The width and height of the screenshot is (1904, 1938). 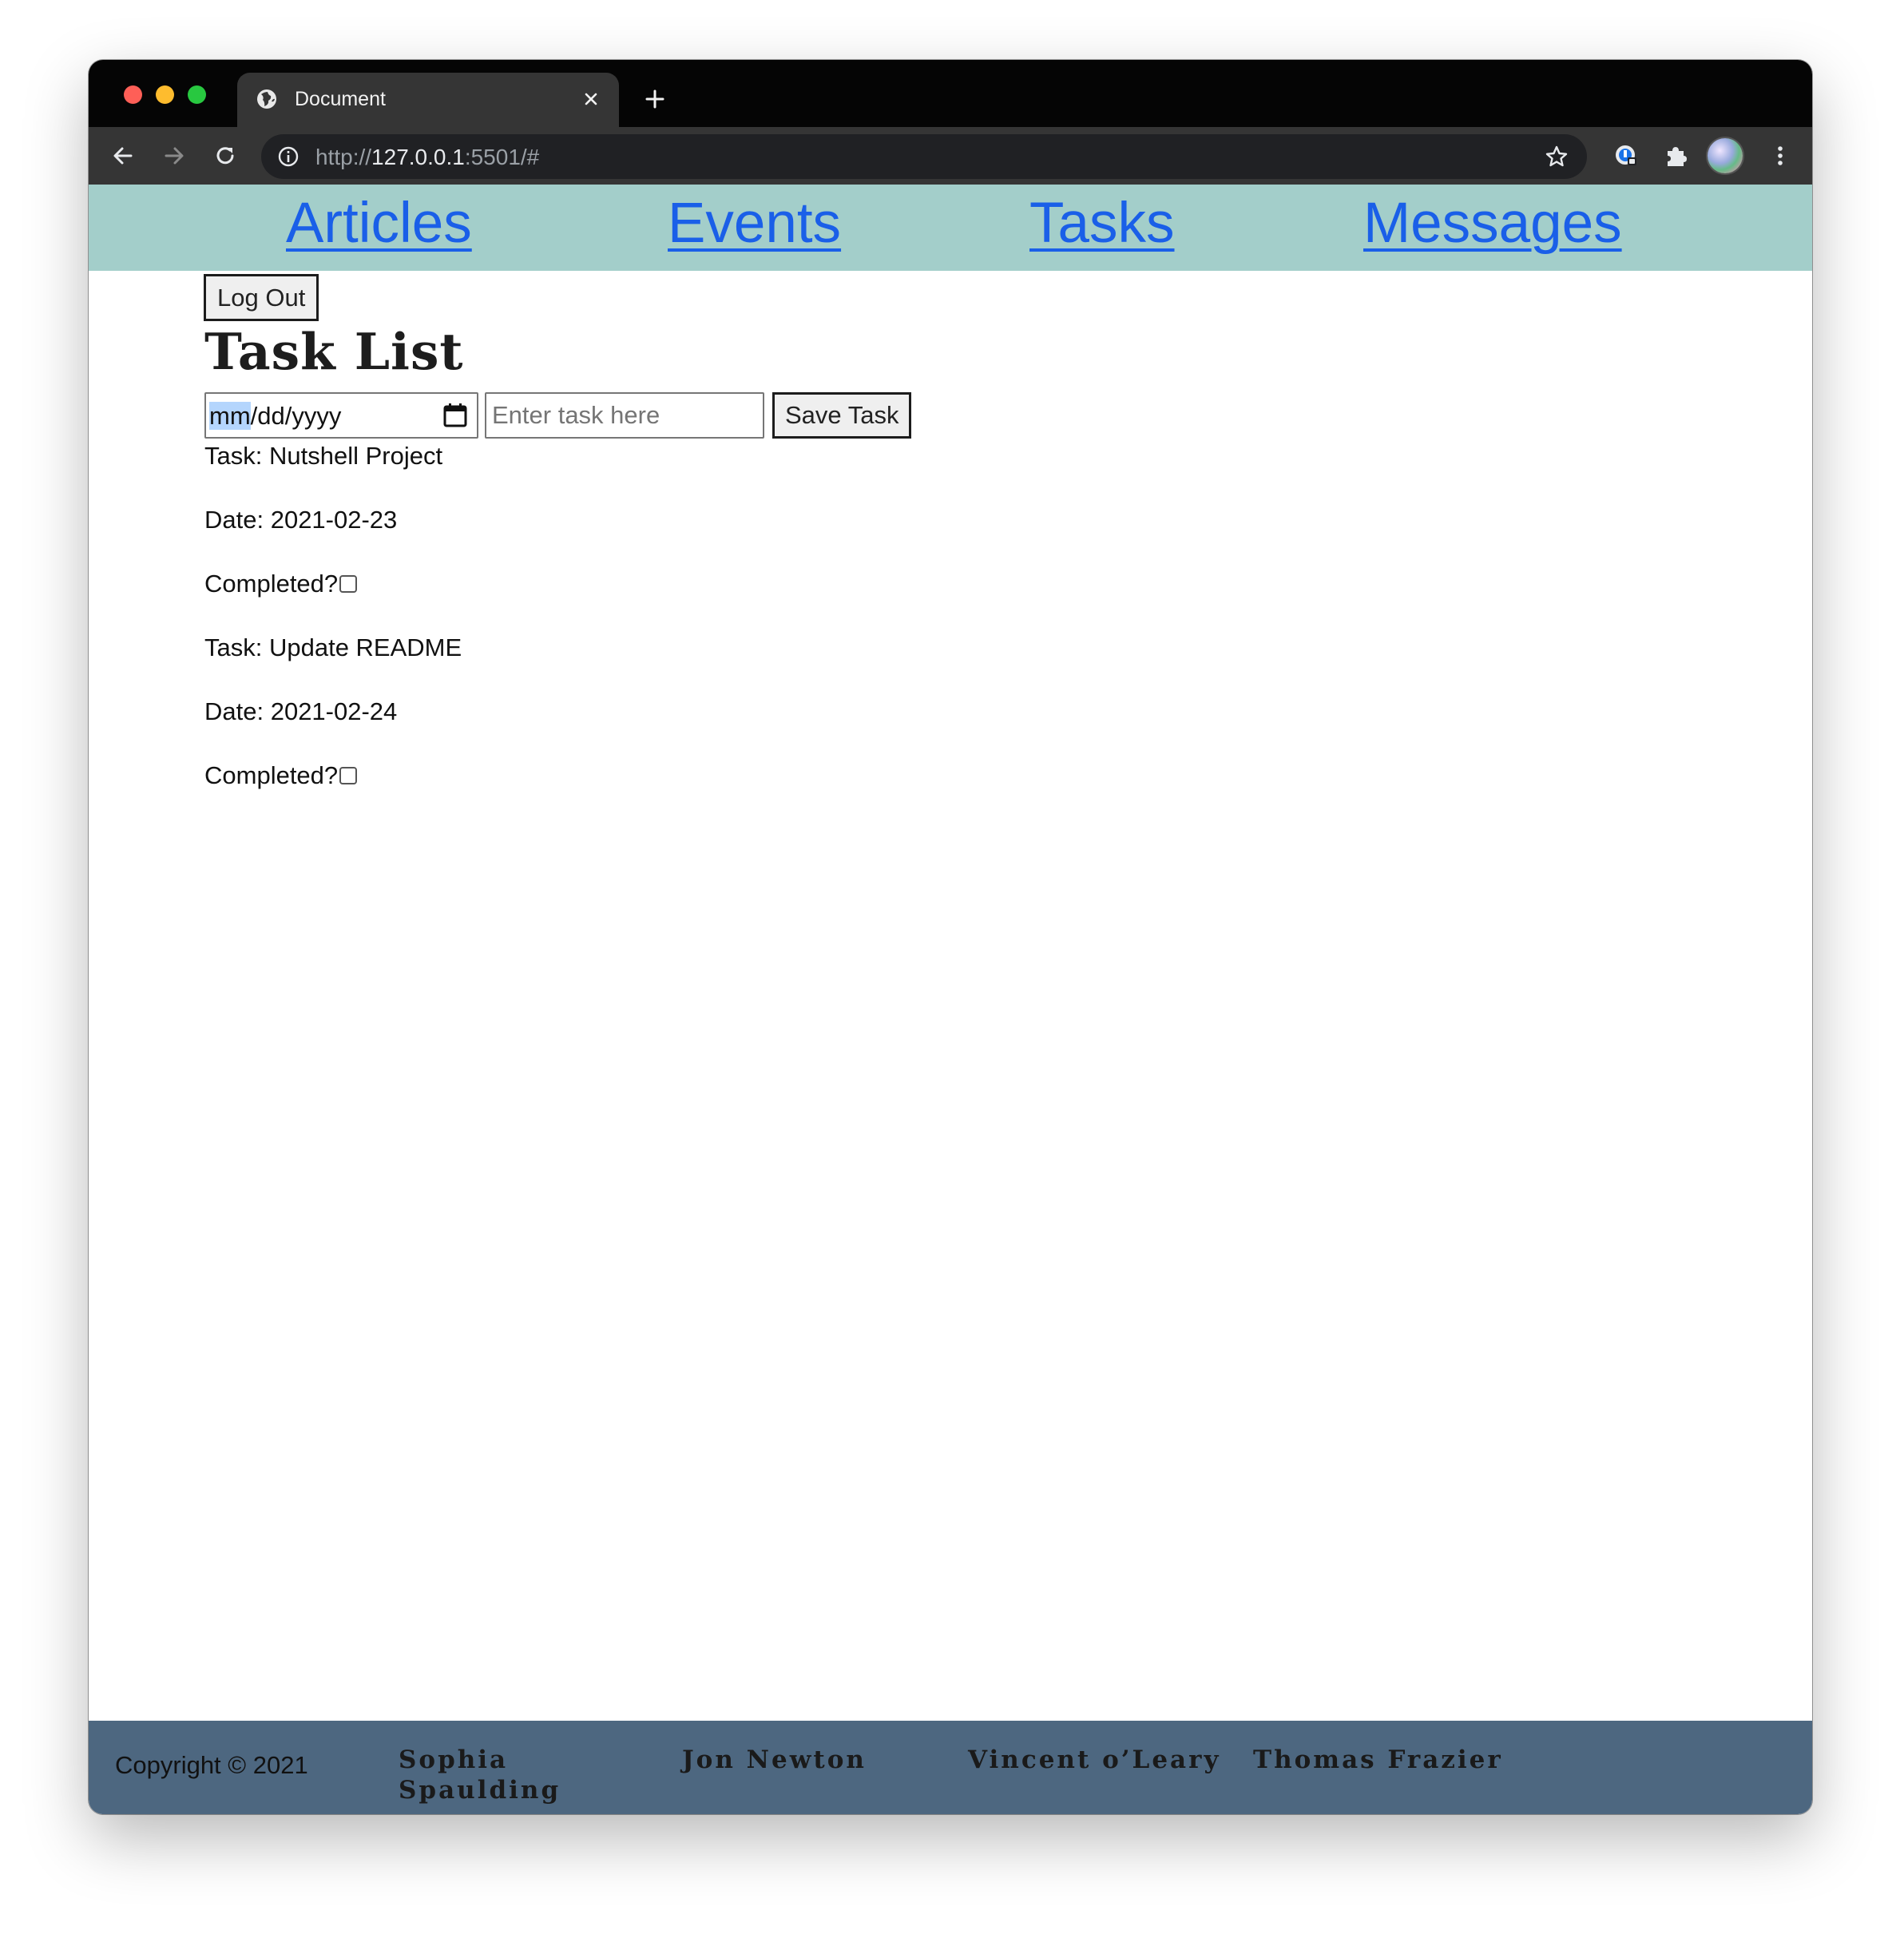 What do you see at coordinates (323, 456) in the screenshot?
I see `task-name: Task: Nutshell Project` at bounding box center [323, 456].